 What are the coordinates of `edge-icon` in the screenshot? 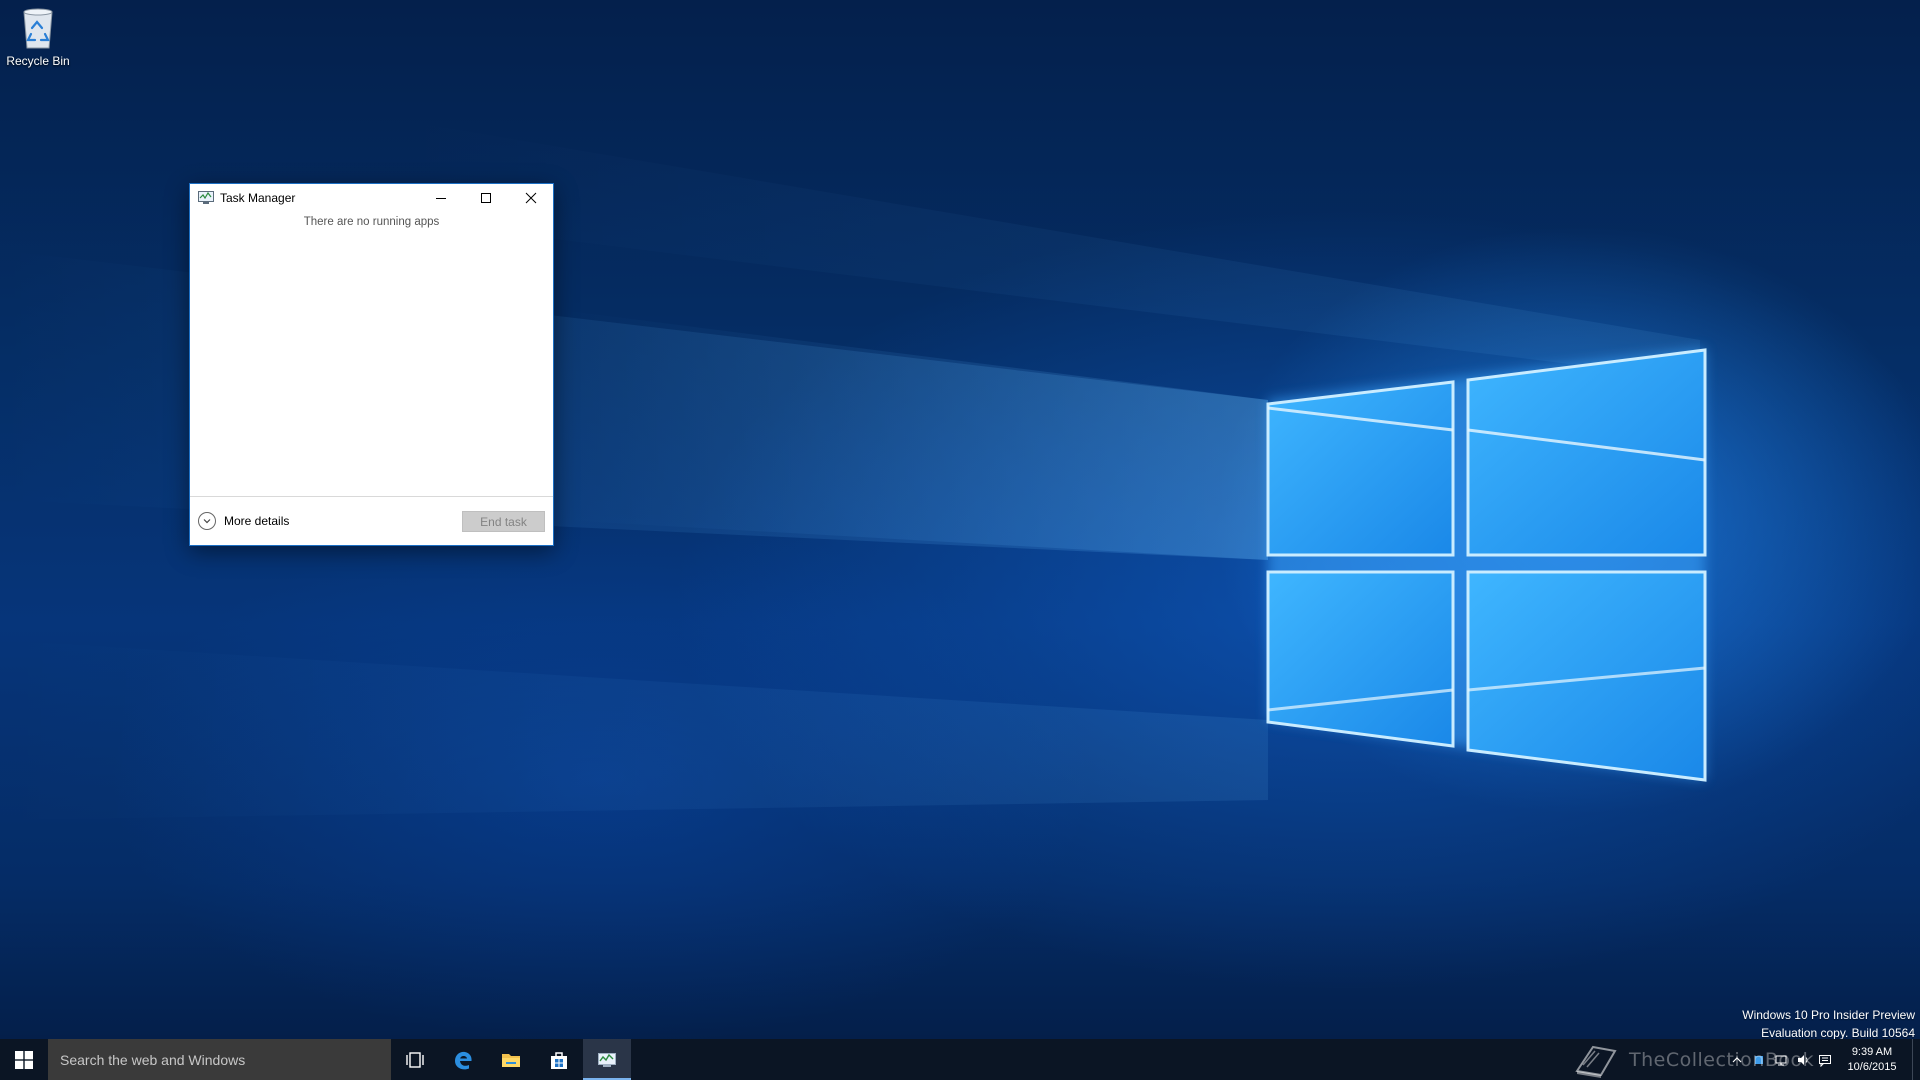 It's located at (463, 1060).